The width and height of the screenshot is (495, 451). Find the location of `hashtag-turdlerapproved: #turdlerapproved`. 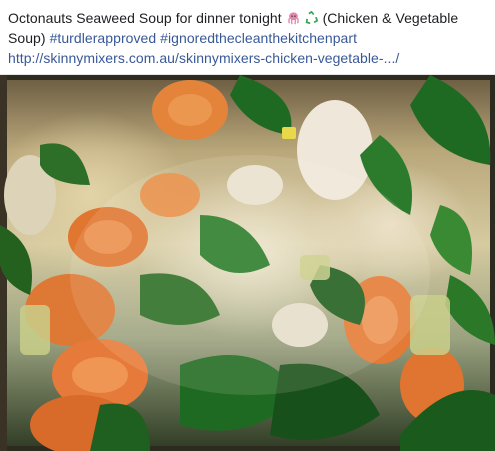

hashtag-turdlerapproved: #turdlerapproved is located at coordinates (103, 38).